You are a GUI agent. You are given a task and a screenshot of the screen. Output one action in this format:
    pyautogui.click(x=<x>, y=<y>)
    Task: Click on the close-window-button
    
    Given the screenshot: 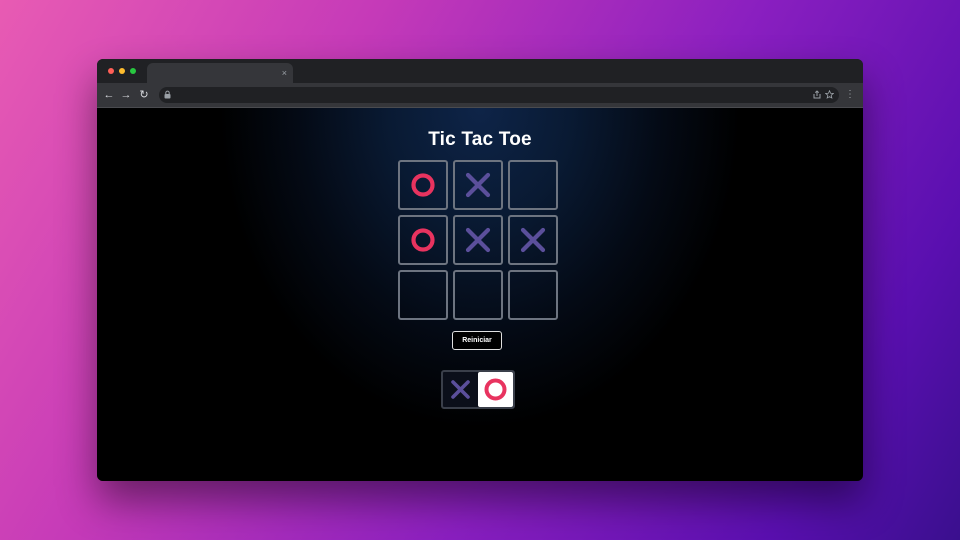 What is the action you would take?
    pyautogui.click(x=111, y=71)
    